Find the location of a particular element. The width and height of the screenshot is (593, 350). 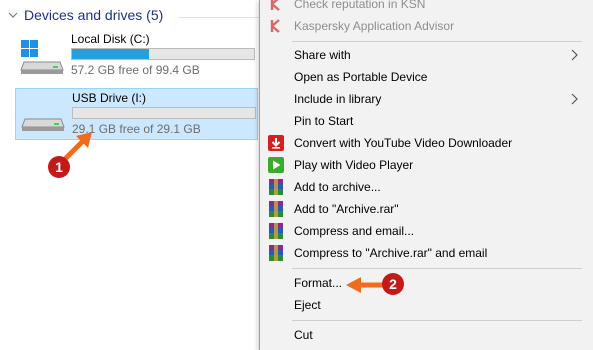

menu-item-eject: Eject is located at coordinates (426, 305).